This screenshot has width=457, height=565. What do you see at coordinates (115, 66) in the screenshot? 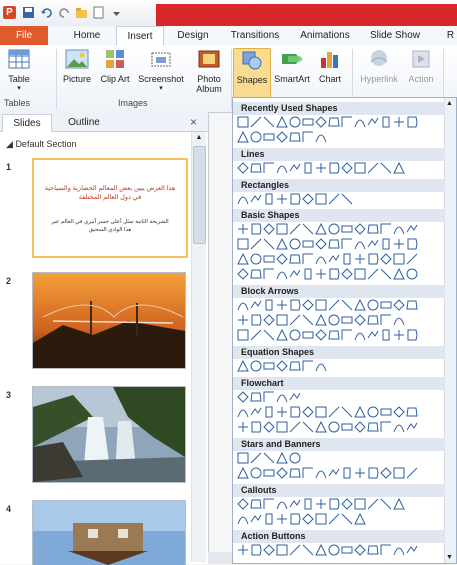
I see `clip-art-button: Clip Art` at bounding box center [115, 66].